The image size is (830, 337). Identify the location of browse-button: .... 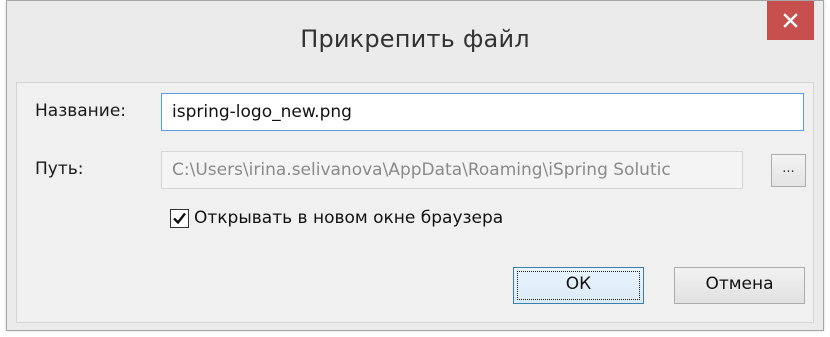
(788, 170).